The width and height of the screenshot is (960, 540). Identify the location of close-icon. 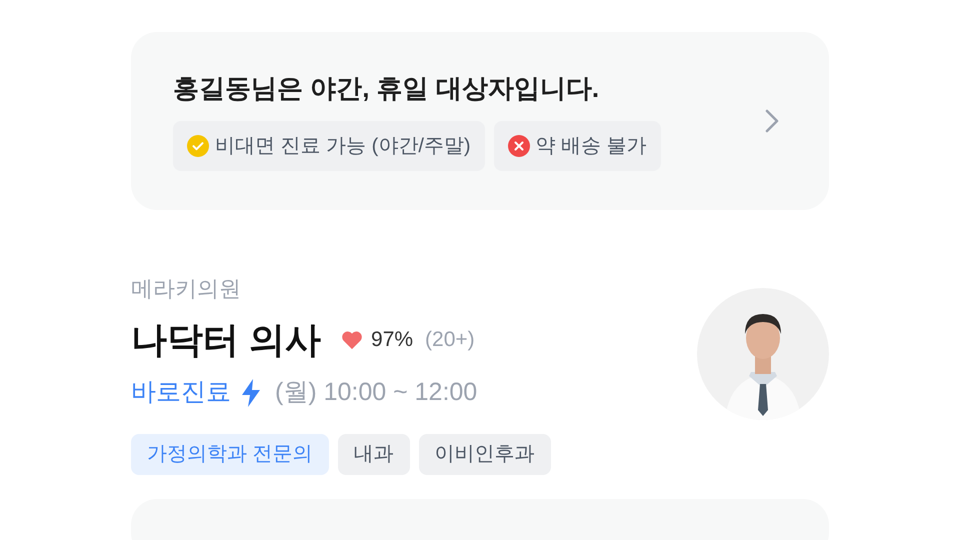
(519, 146).